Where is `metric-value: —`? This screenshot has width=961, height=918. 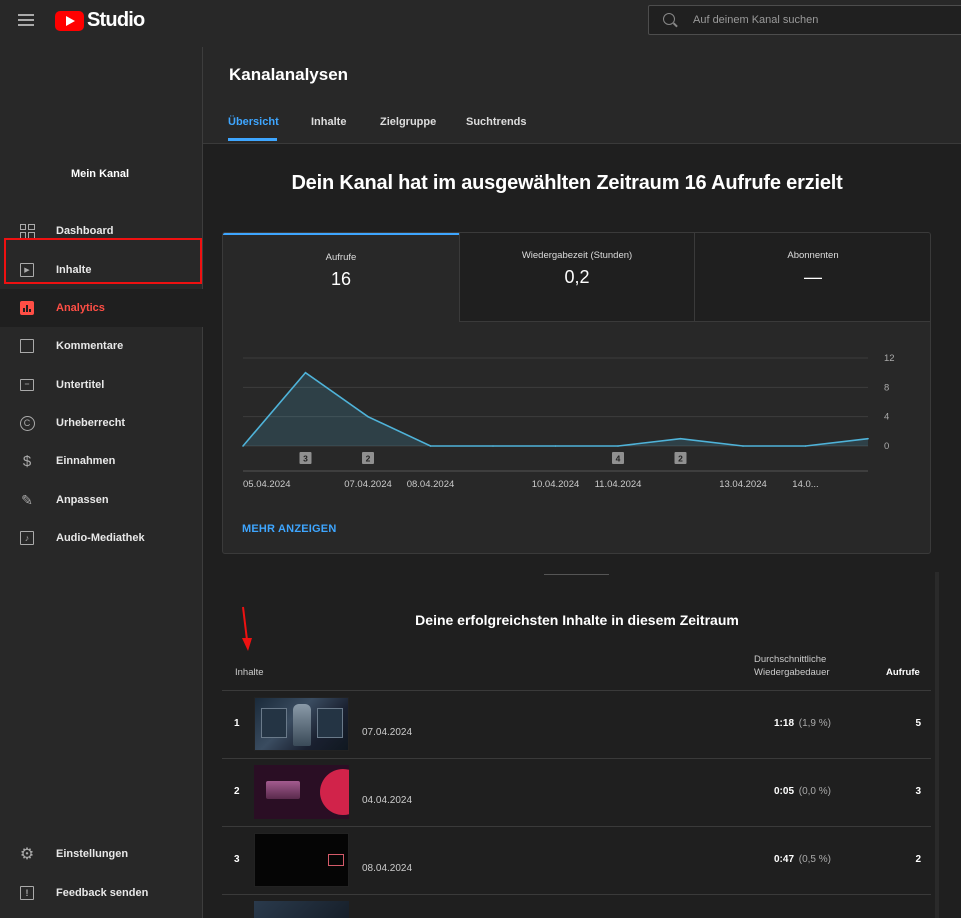 metric-value: — is located at coordinates (813, 277).